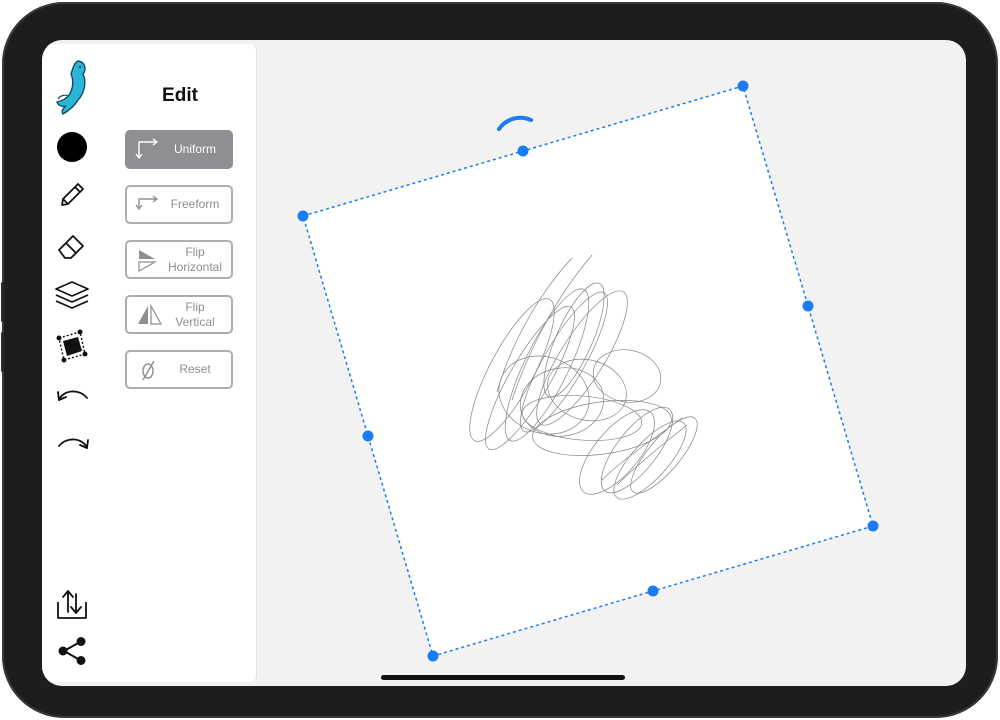  I want to click on flip-horizontal-label-line2: Horizontal, so click(195, 266).